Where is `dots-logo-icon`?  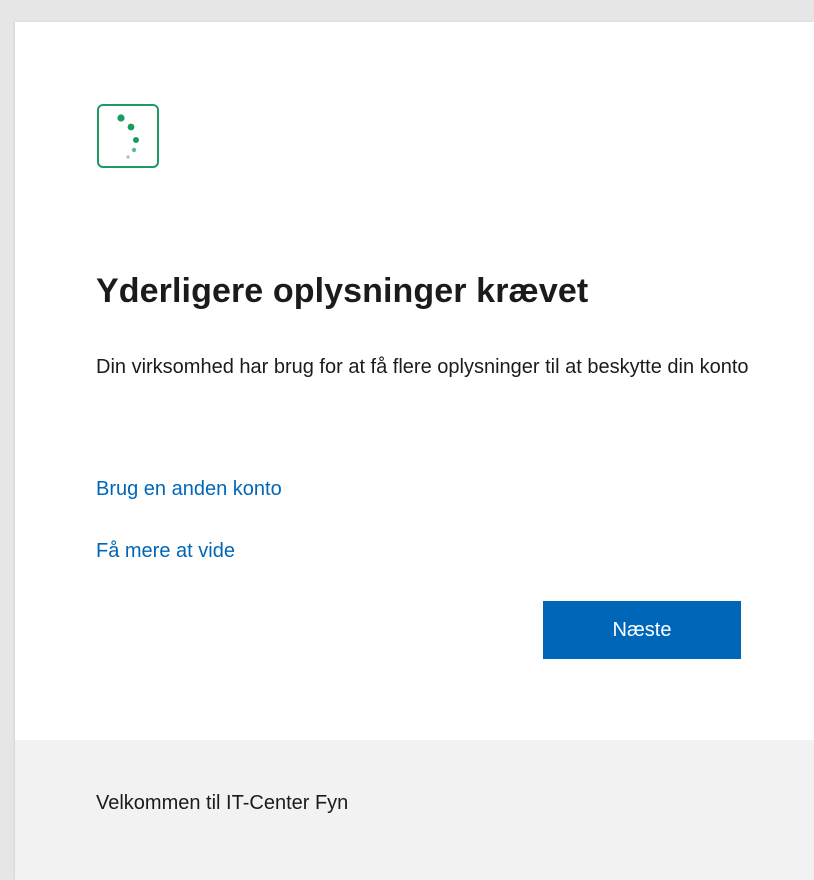
dots-logo-icon is located at coordinates (128, 136).